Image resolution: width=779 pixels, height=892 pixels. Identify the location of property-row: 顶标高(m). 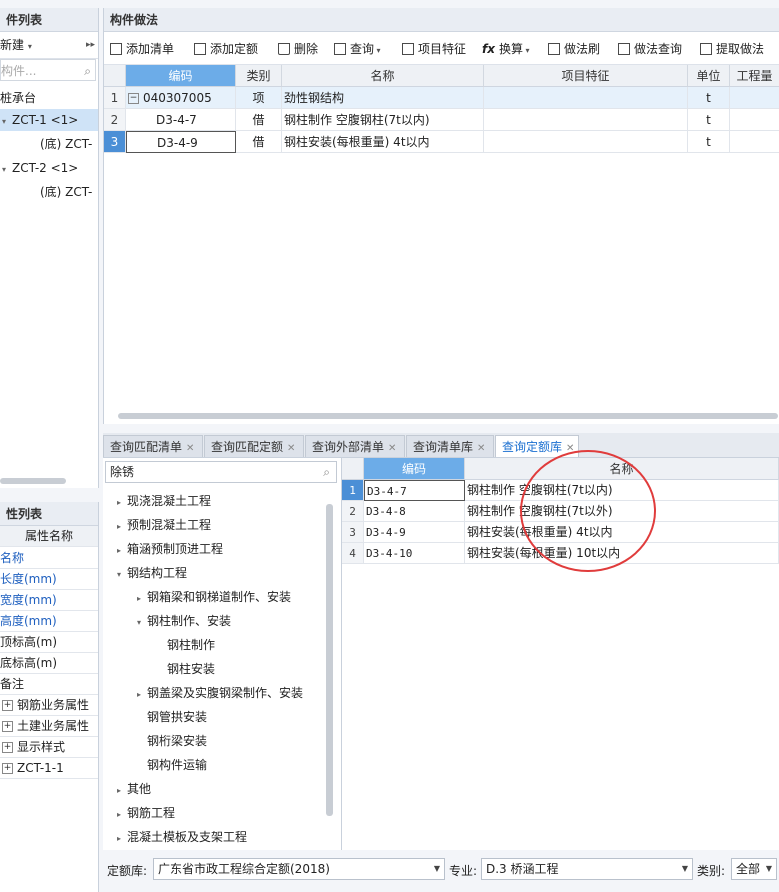
(49, 642).